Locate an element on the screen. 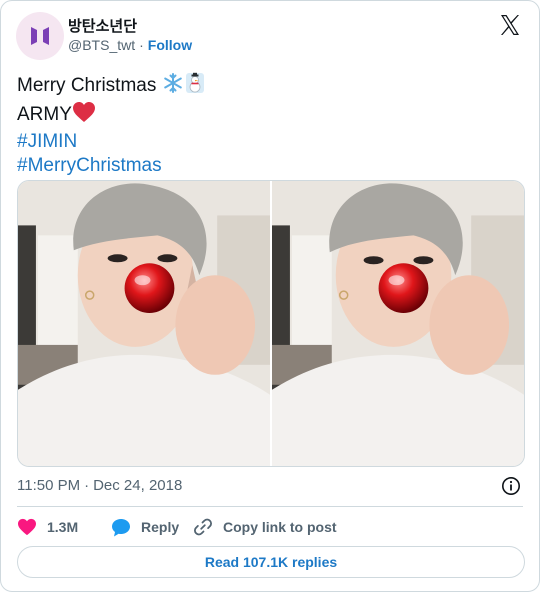  tweet-line-1-text: Merry Christmas is located at coordinates (87, 85).